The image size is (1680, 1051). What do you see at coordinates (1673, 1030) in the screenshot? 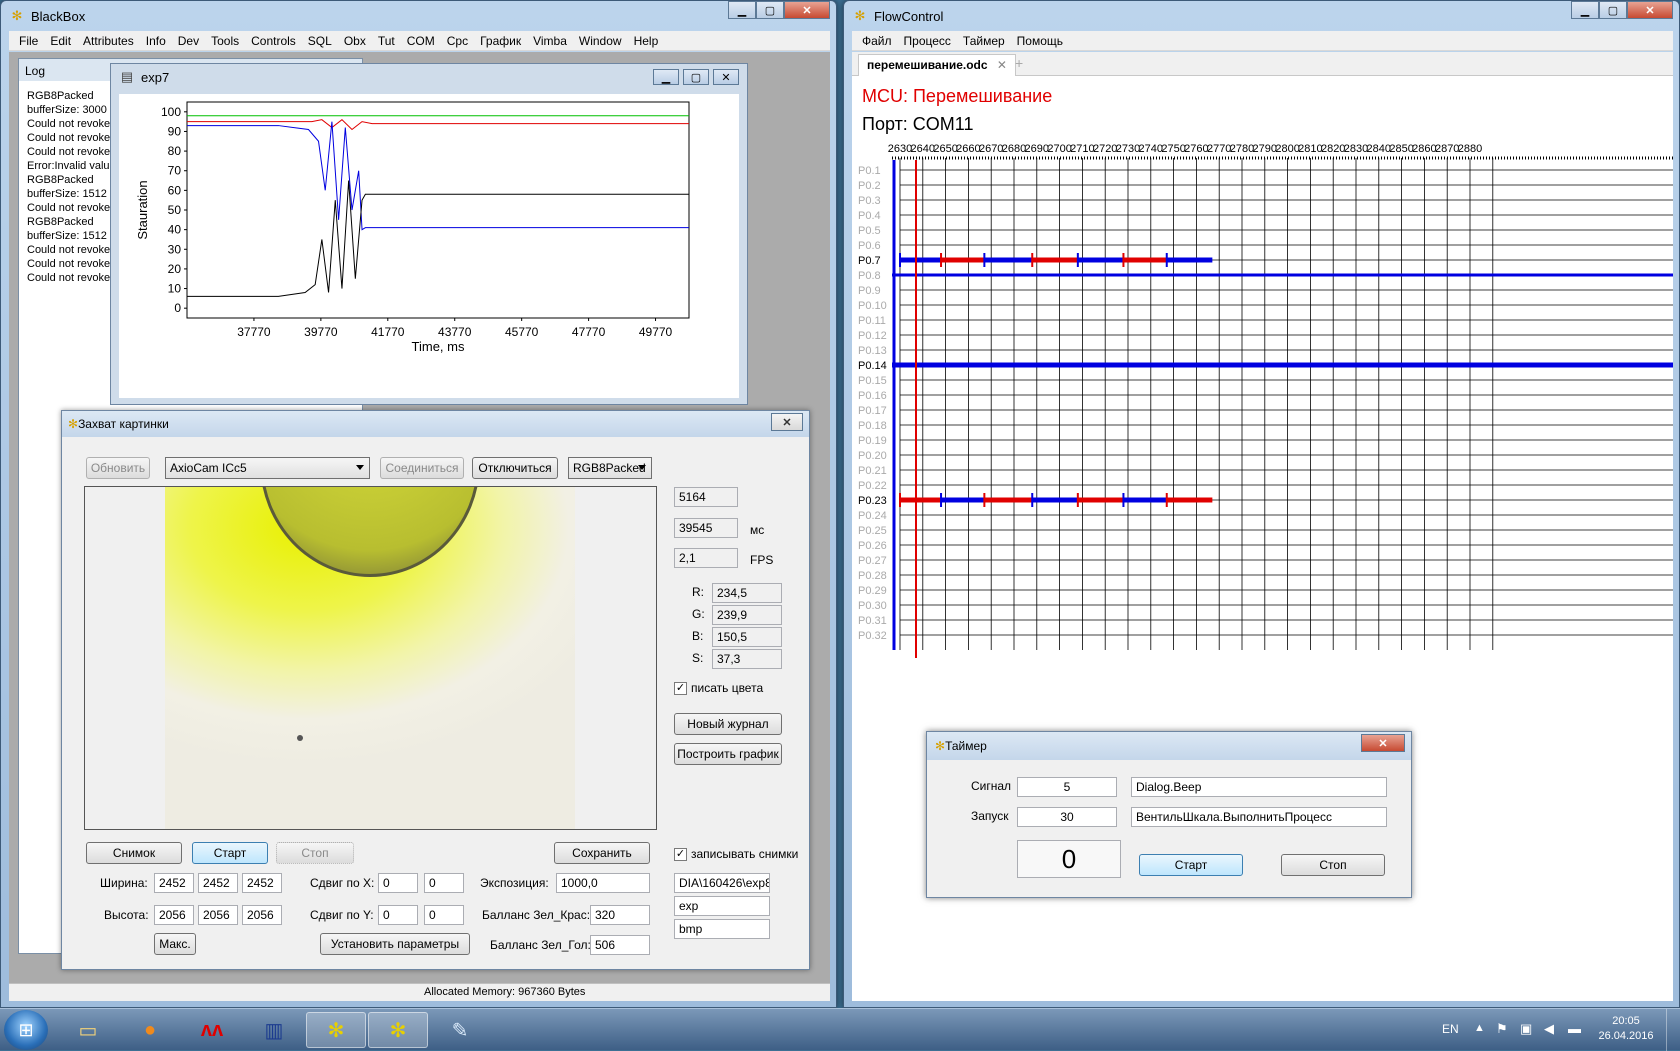
I see `show-desktop-button` at bounding box center [1673, 1030].